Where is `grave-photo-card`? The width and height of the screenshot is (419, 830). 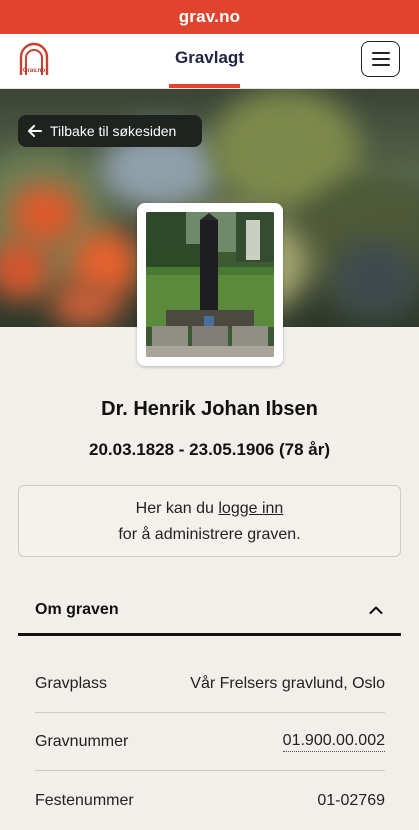
grave-photo-card is located at coordinates (210, 284).